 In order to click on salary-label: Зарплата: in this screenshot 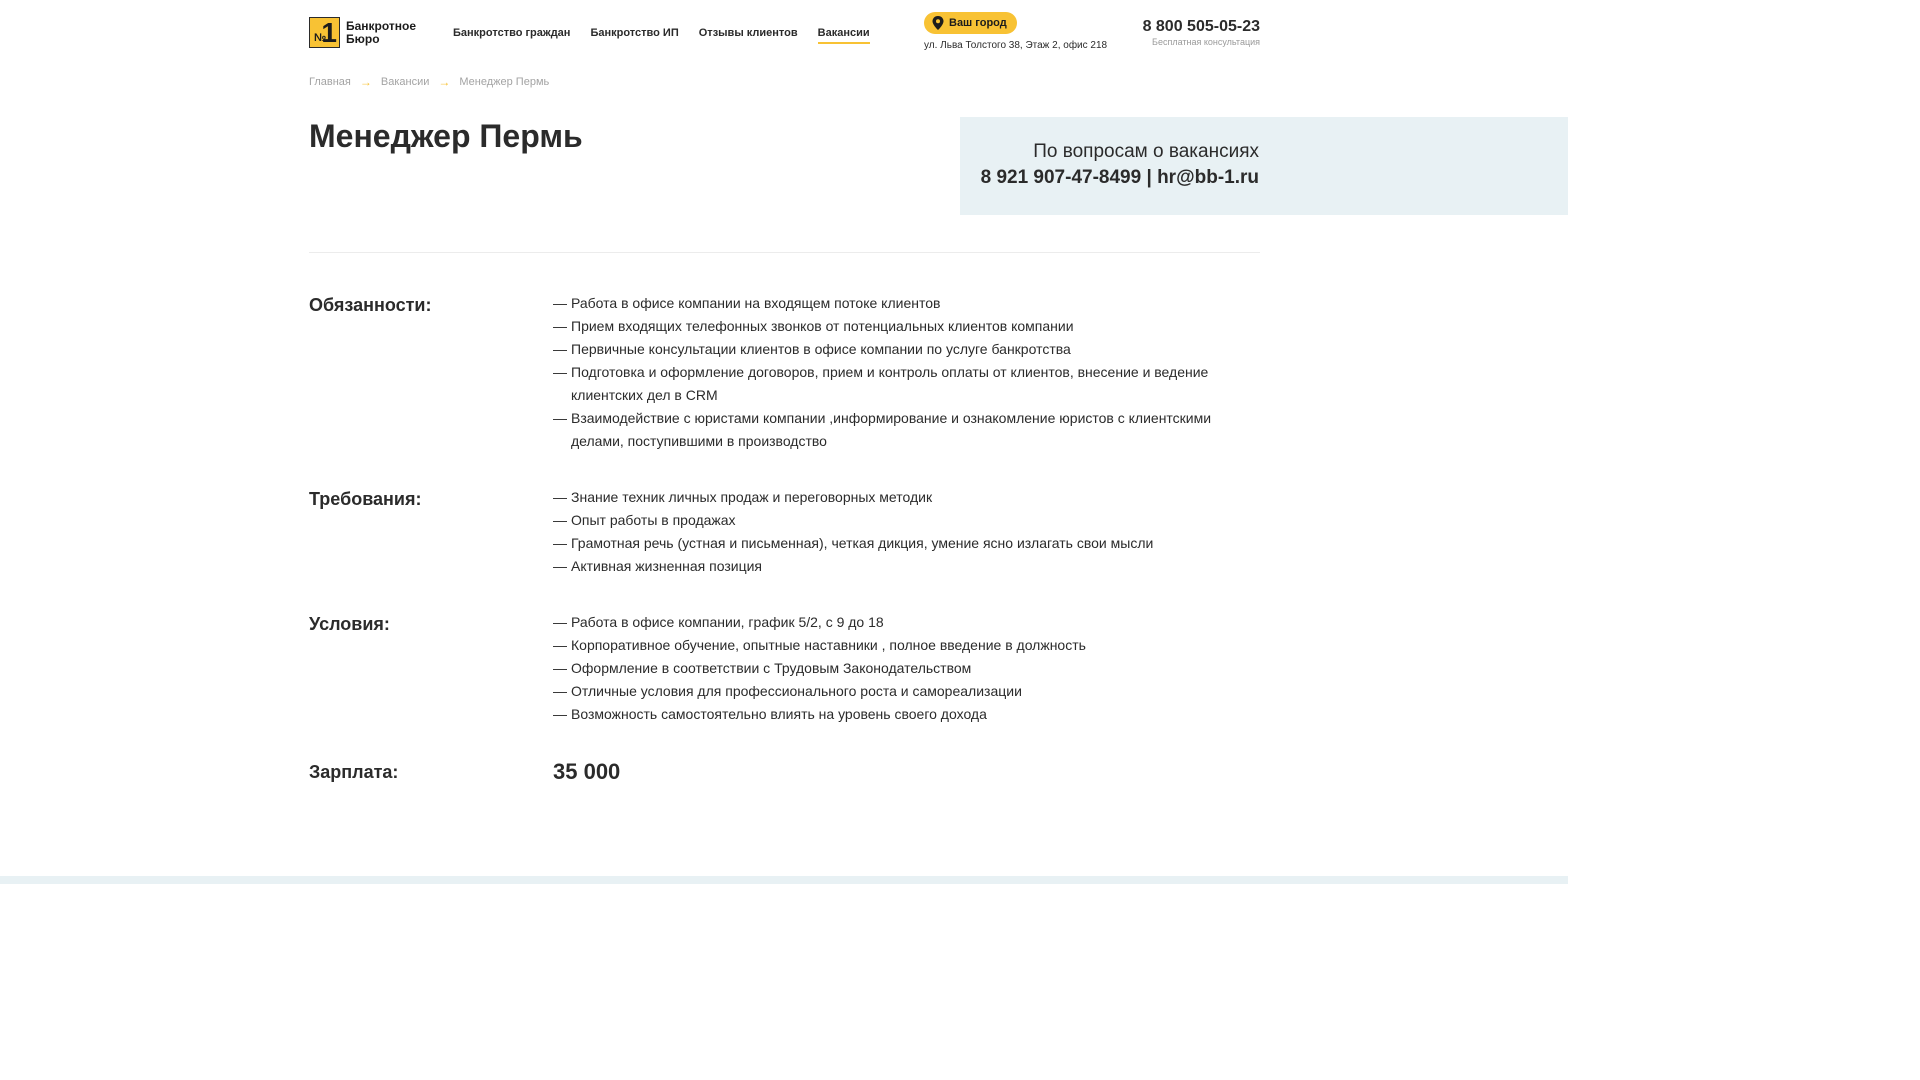, I will do `click(354, 772)`.